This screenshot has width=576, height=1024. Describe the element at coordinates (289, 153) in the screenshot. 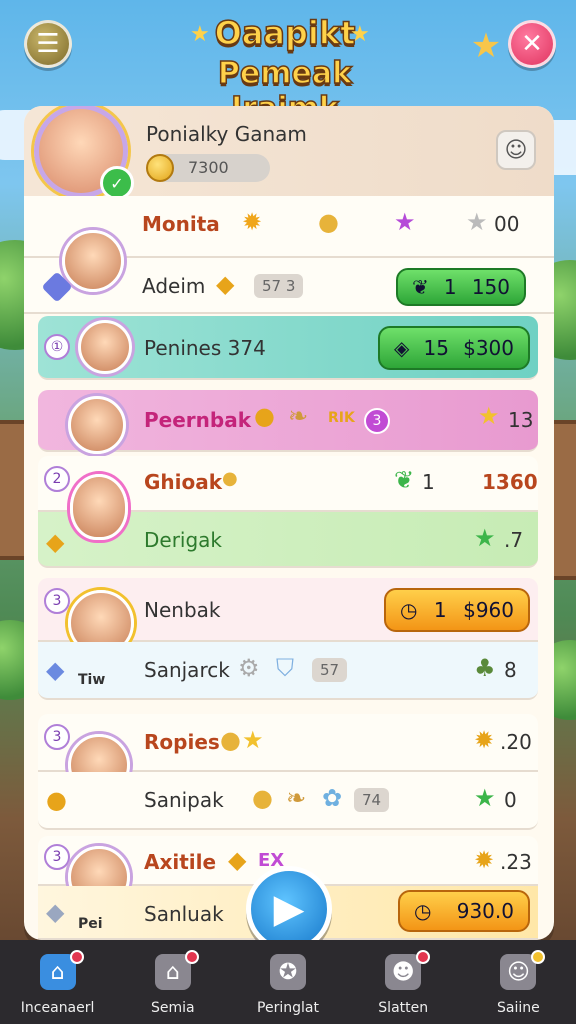

I see `player-profile: ✓ Ponialky Ganam 7300 ☺` at that location.